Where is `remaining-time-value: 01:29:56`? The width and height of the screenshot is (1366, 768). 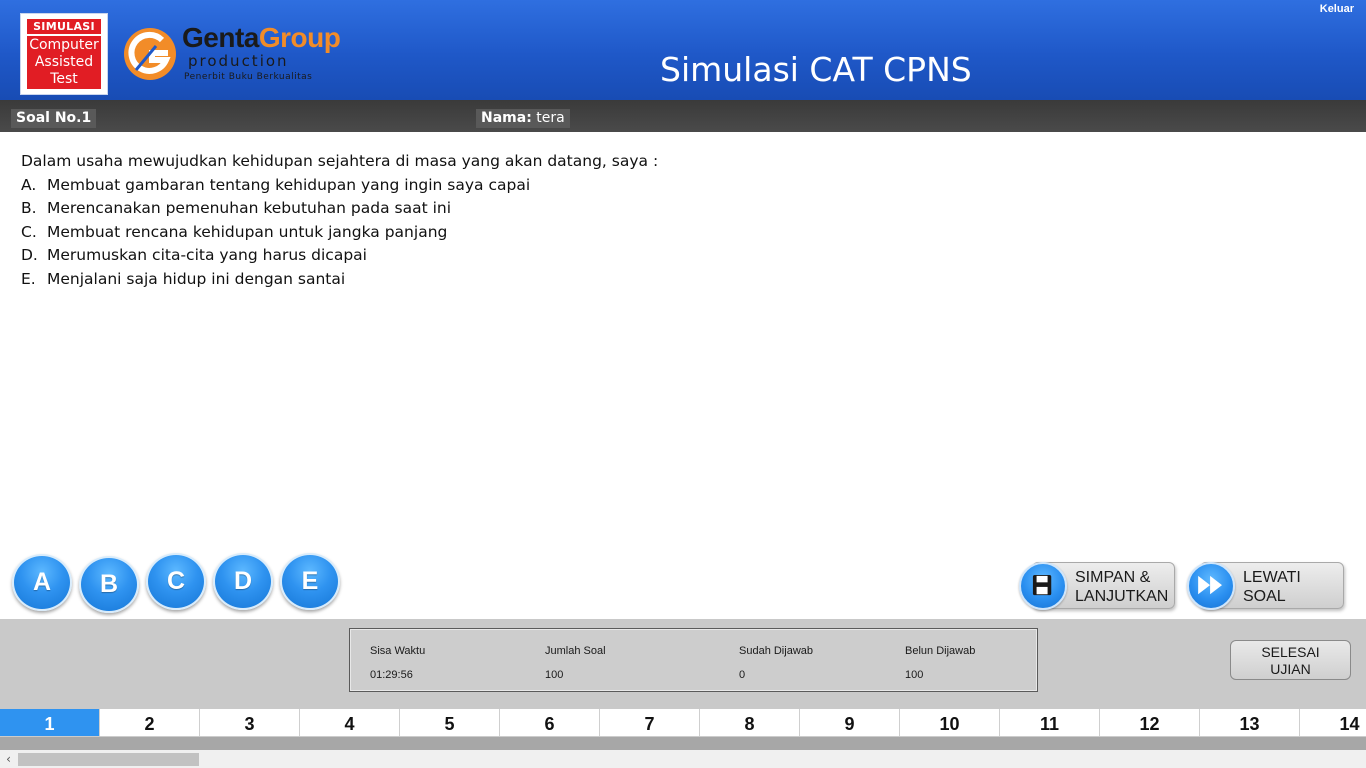
remaining-time-value: 01:29:56 is located at coordinates (391, 675).